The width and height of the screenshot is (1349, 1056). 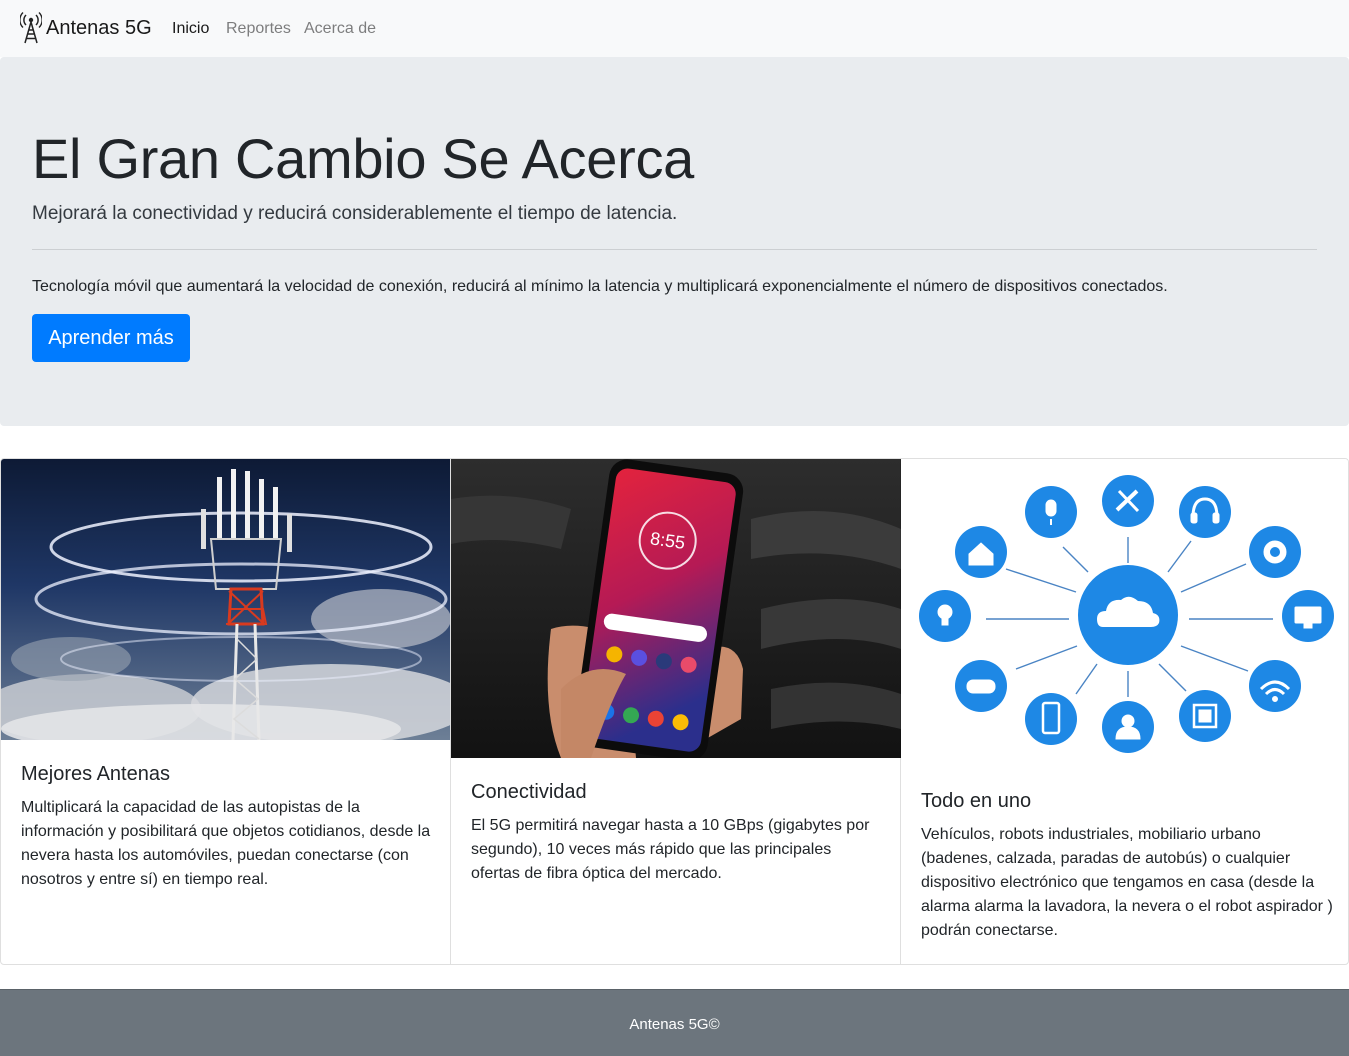 What do you see at coordinates (225, 599) in the screenshot?
I see `antenna-tower-photo` at bounding box center [225, 599].